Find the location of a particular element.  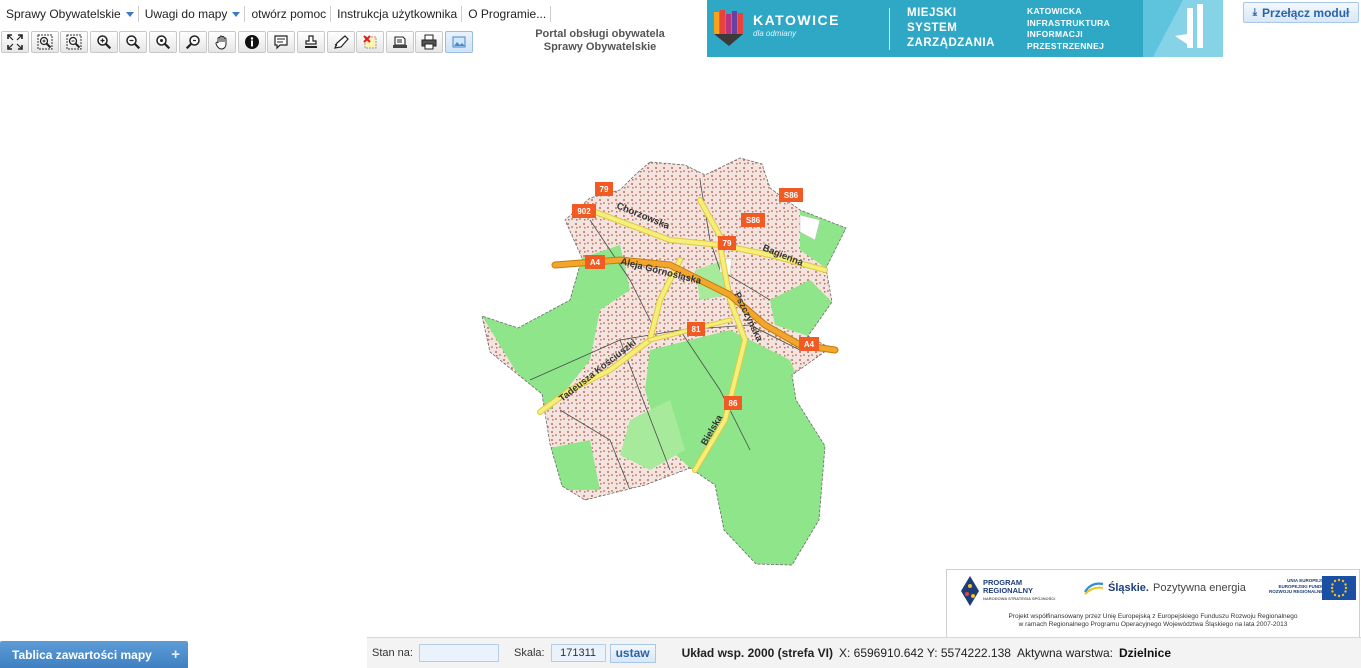

program-line: REGIONALNY is located at coordinates (1008, 590).